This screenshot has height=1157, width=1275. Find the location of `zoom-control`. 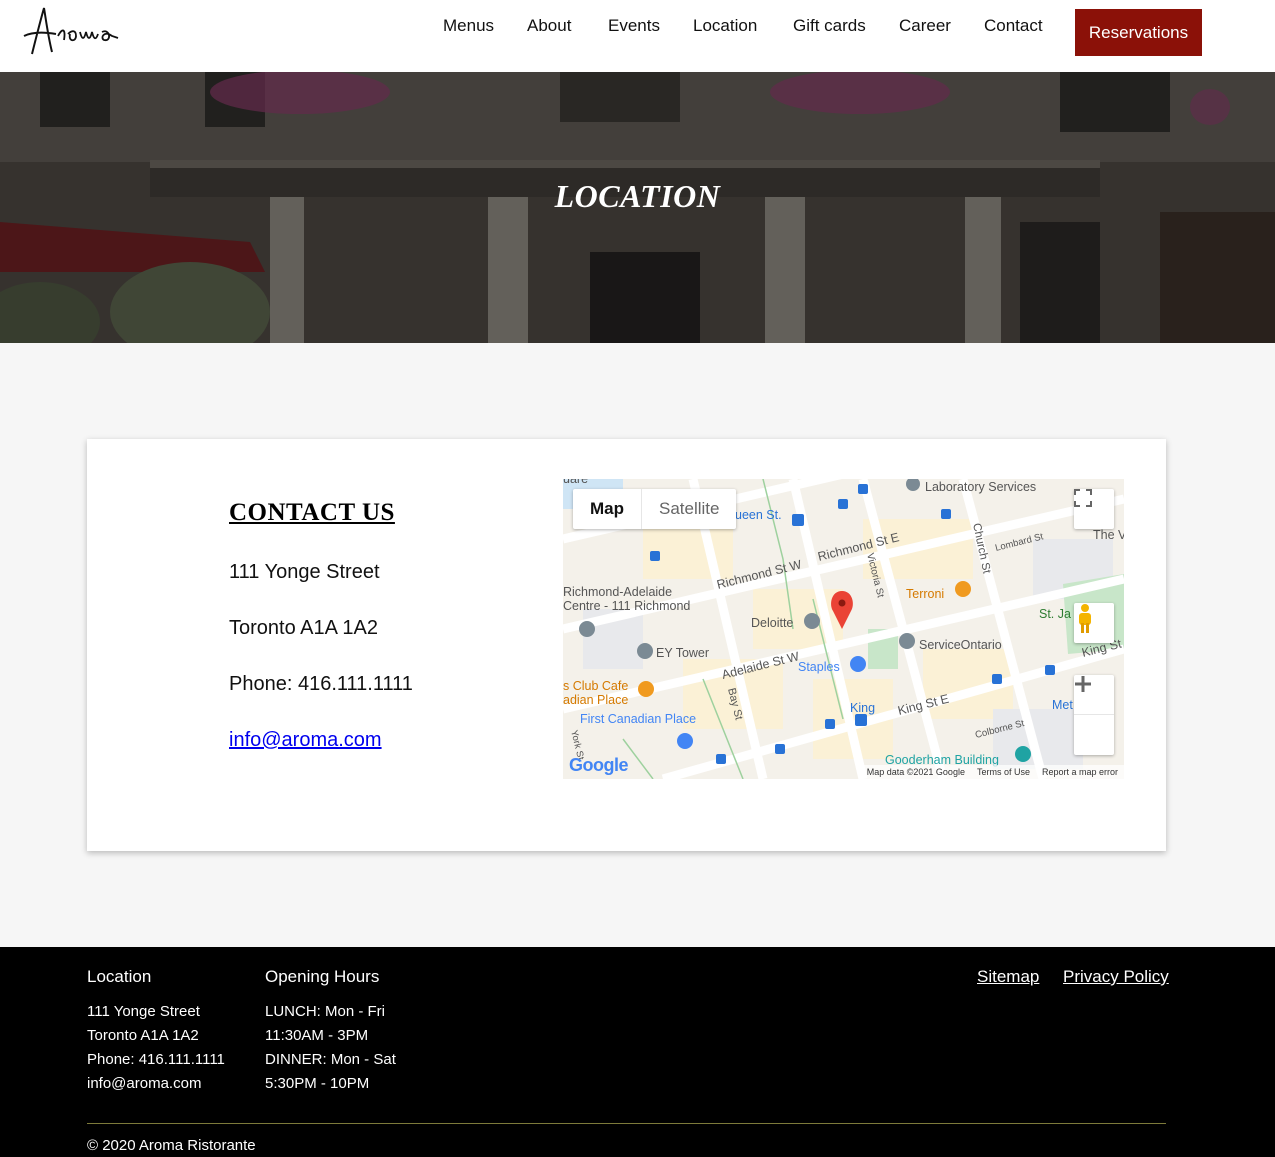

zoom-control is located at coordinates (1094, 715).